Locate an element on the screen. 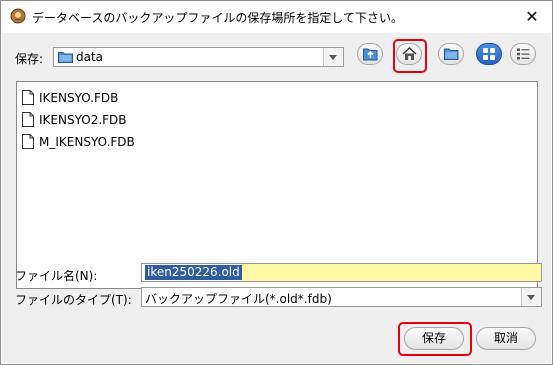 Image resolution: width=553 pixels, height=365 pixels. up-folder-icon is located at coordinates (370, 54).